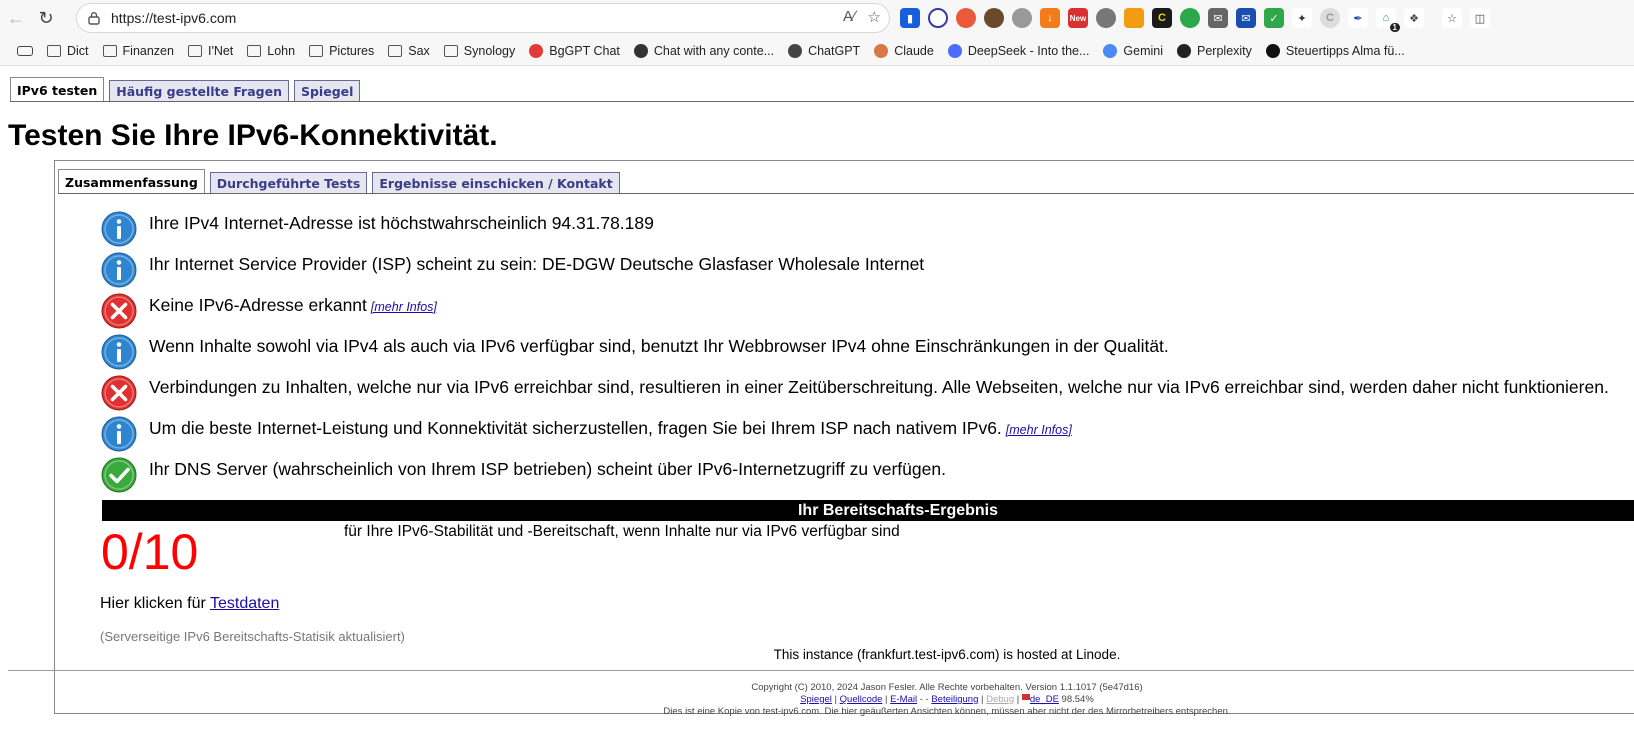  I want to click on download-ext-icon: ↓, so click(1050, 18).